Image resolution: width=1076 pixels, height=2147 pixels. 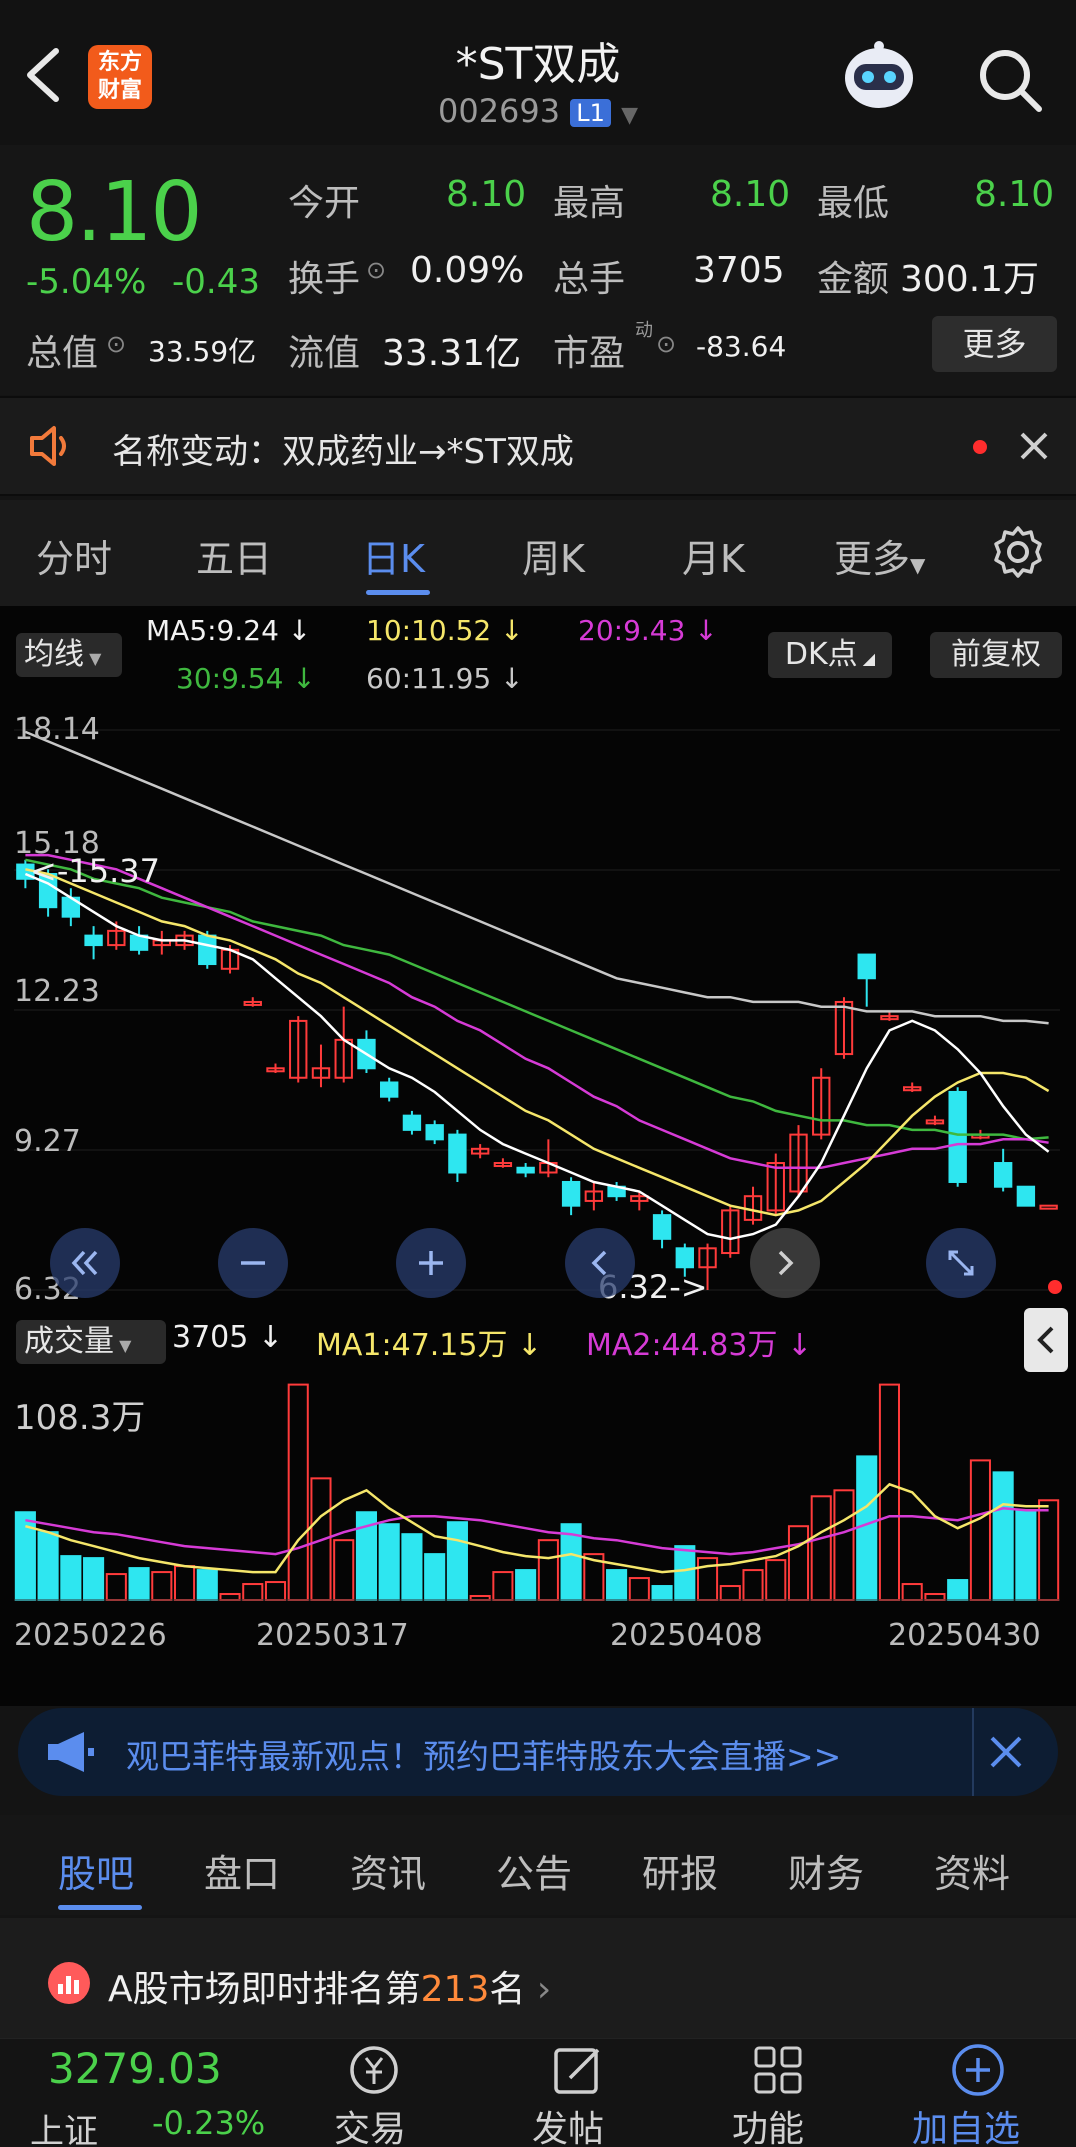 I want to click on tab-intraday: 分时, so click(x=74, y=555).